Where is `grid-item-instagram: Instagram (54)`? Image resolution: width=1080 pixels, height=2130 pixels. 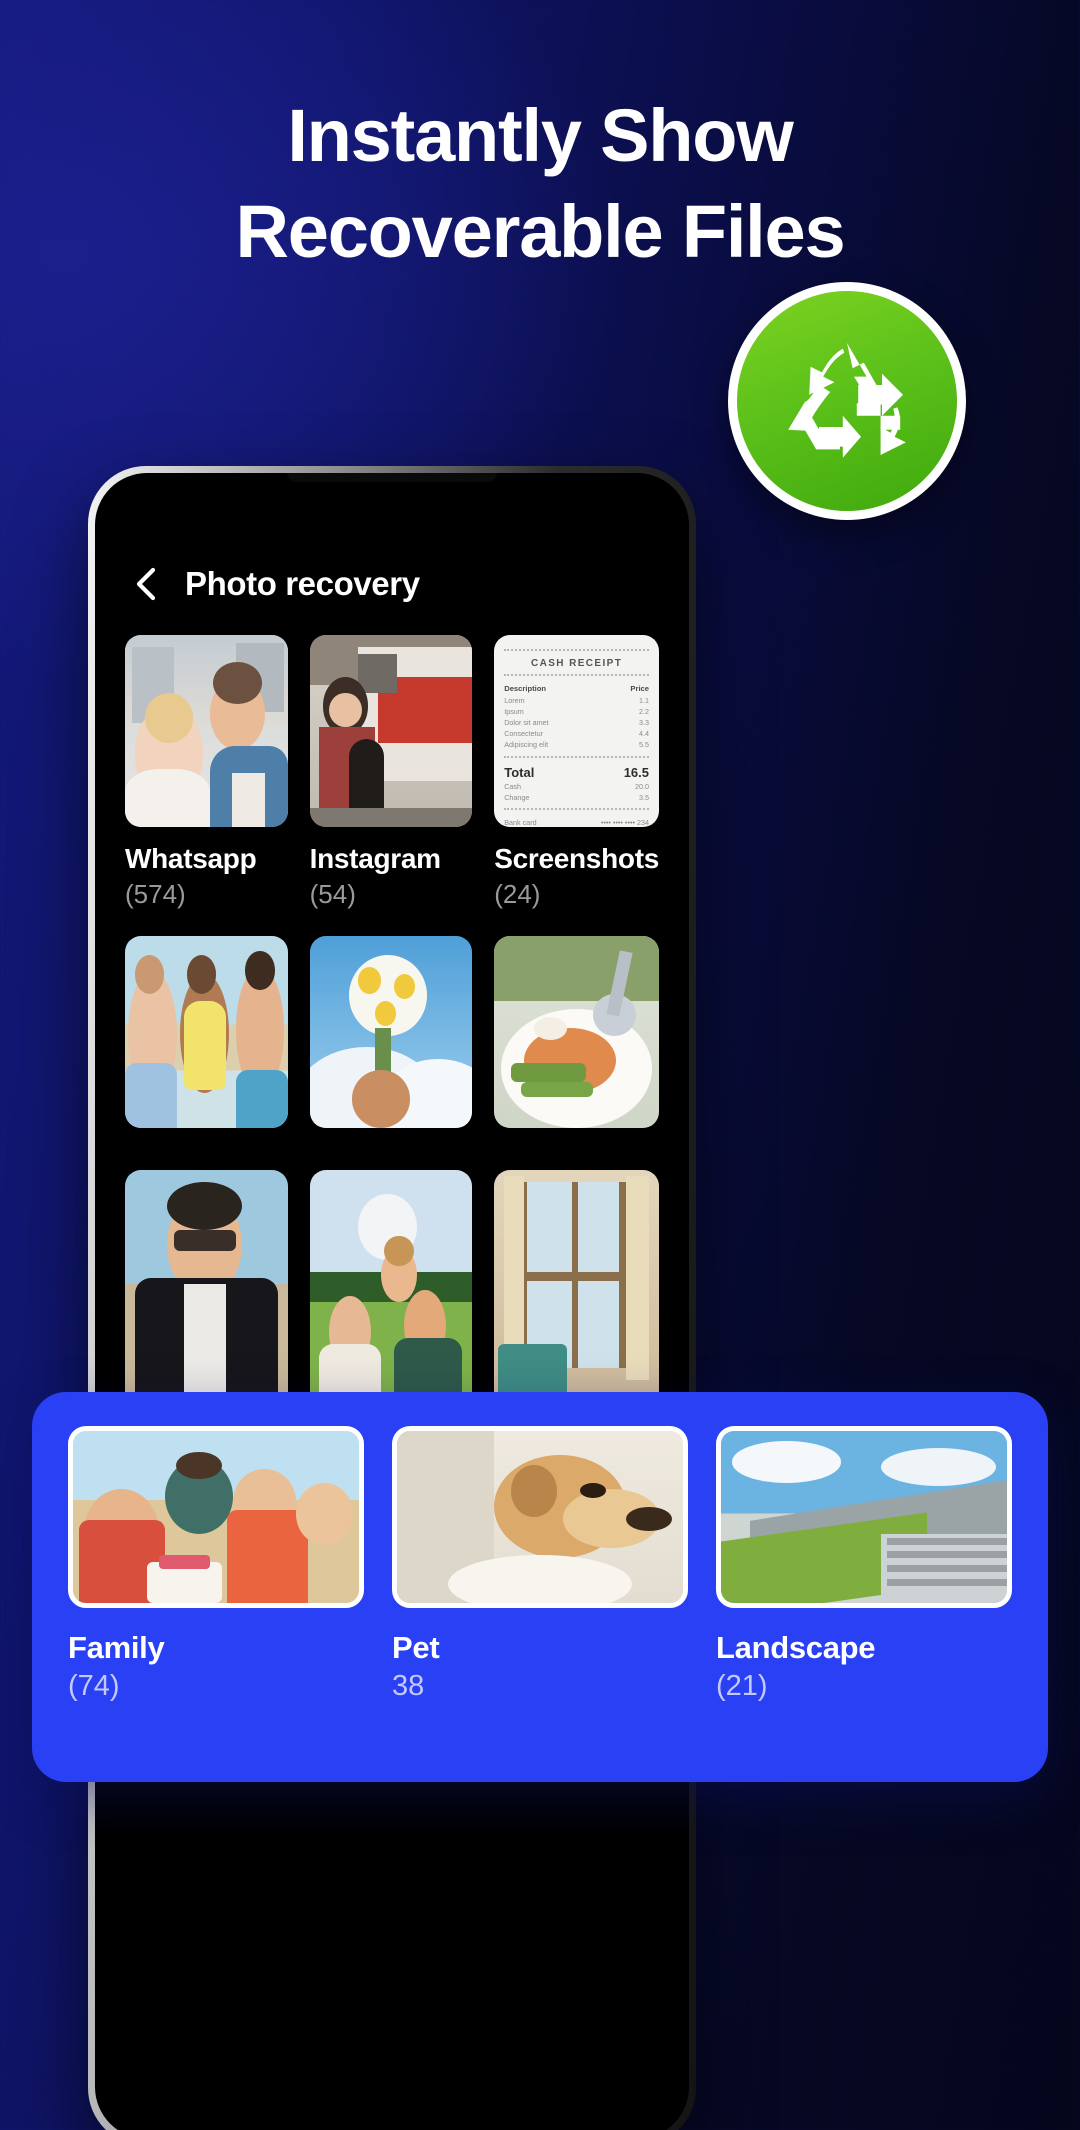 grid-item-instagram: Instagram (54) is located at coordinates (391, 772).